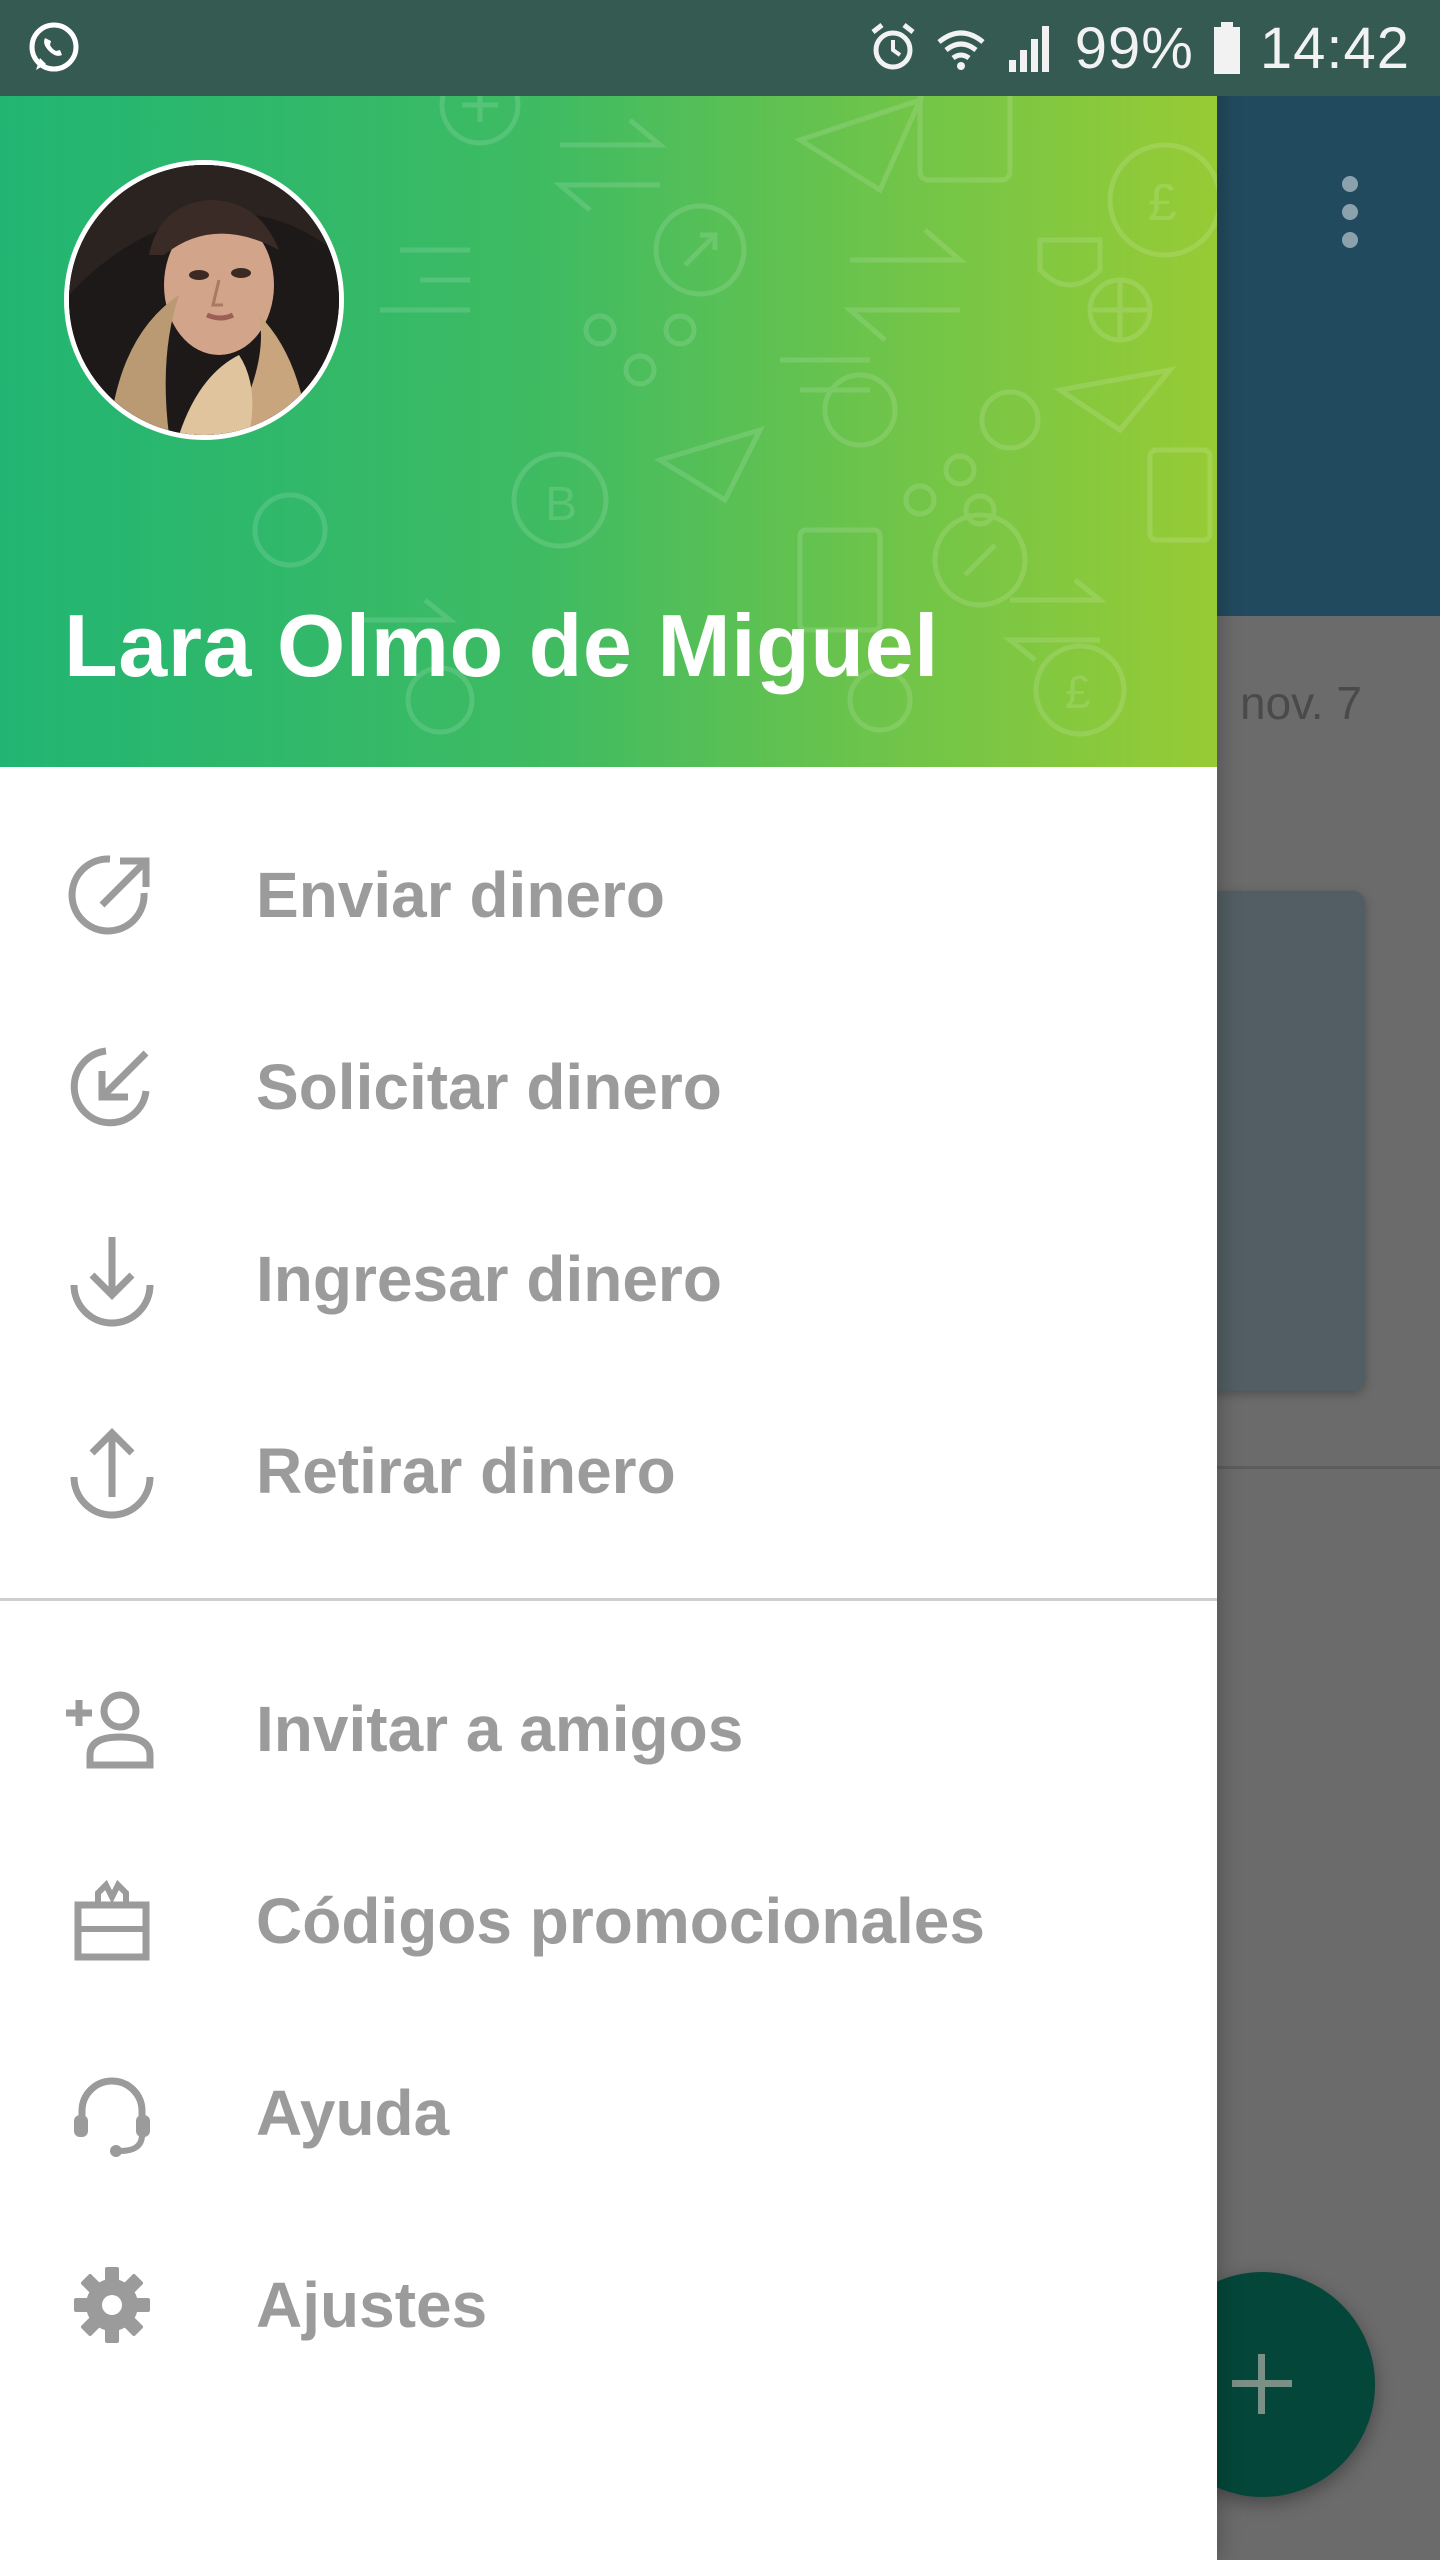 The width and height of the screenshot is (1440, 2560). Describe the element at coordinates (112, 895) in the screenshot. I see `send-money-icon` at that location.